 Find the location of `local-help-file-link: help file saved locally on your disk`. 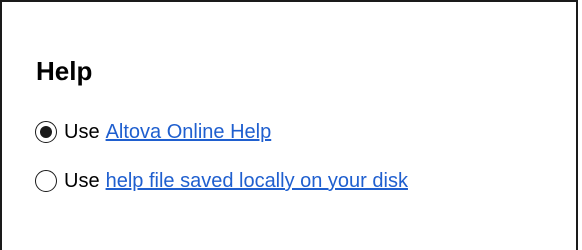

local-help-file-link: help file saved locally on your disk is located at coordinates (257, 181).